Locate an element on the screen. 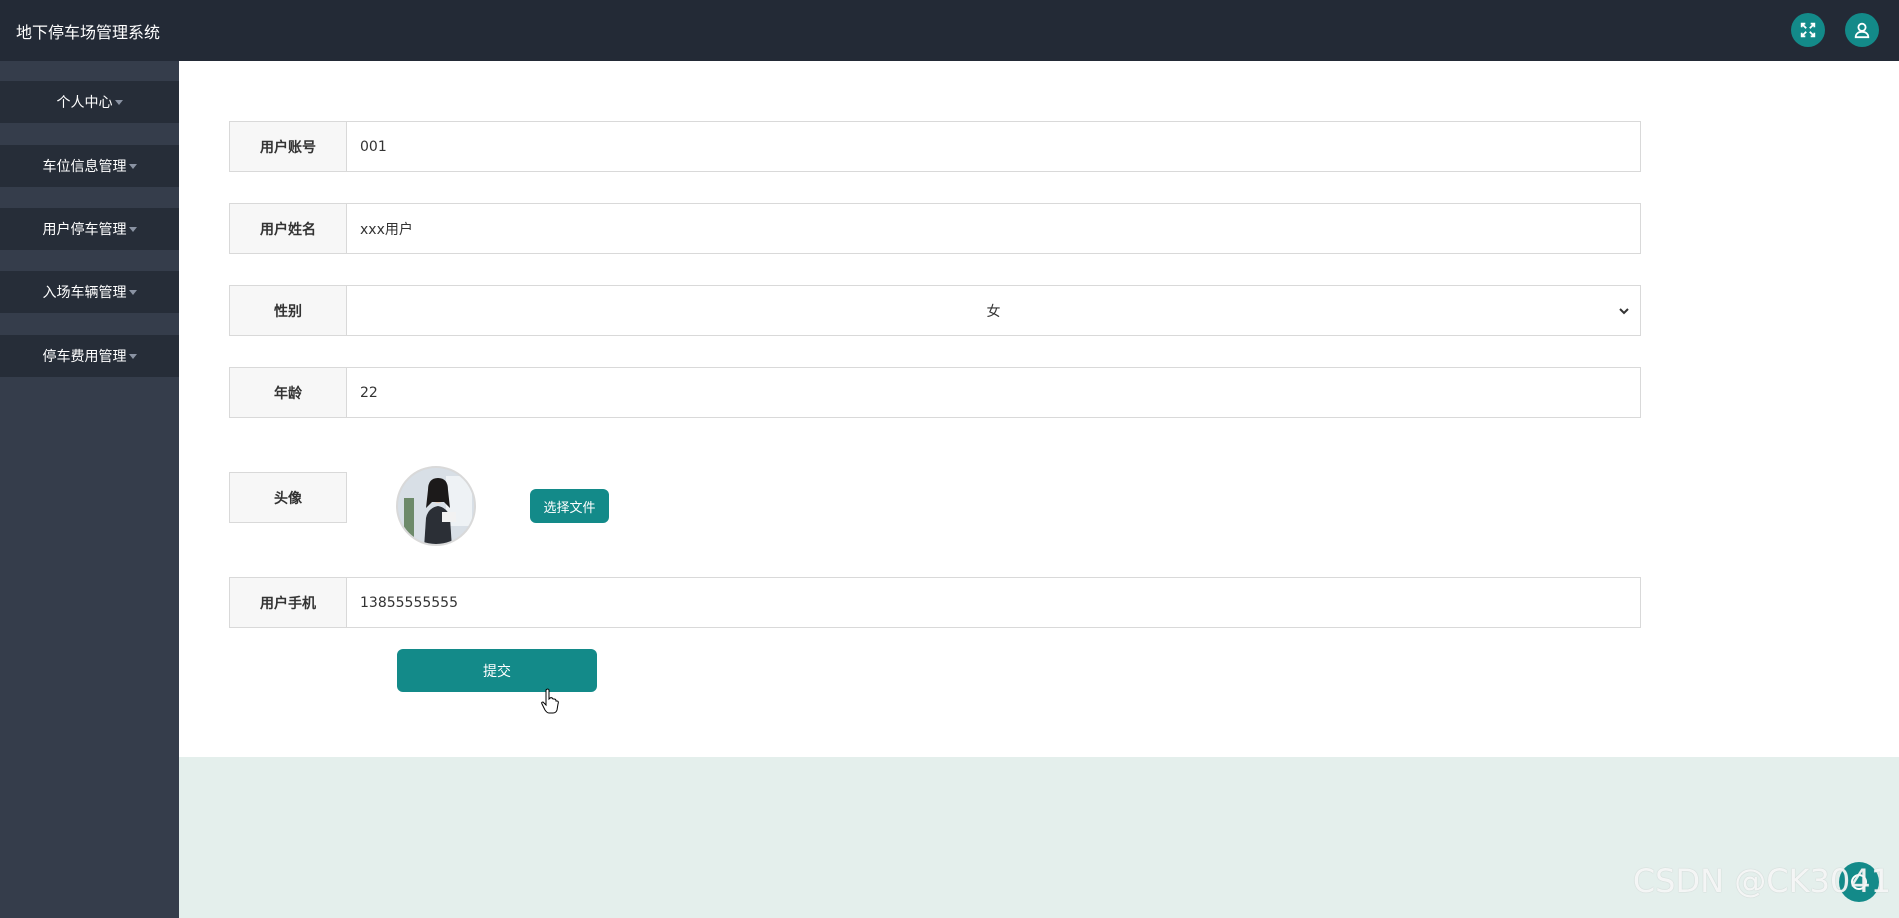 This screenshot has height=918, width=1899. user-icon is located at coordinates (1862, 30).